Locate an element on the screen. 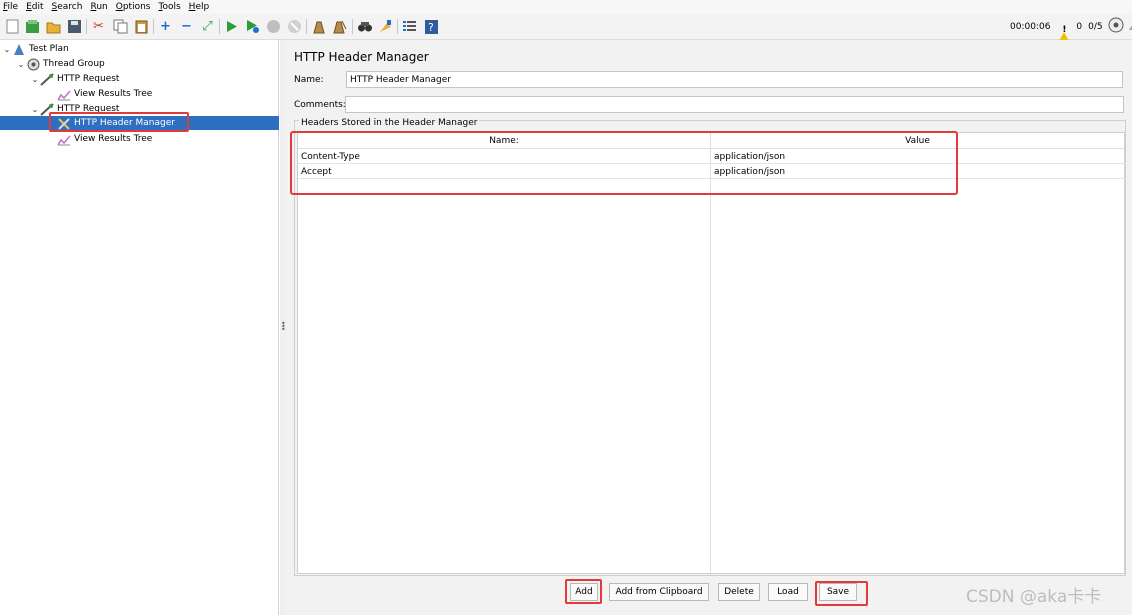  collapse-icon: − is located at coordinates (186, 26).